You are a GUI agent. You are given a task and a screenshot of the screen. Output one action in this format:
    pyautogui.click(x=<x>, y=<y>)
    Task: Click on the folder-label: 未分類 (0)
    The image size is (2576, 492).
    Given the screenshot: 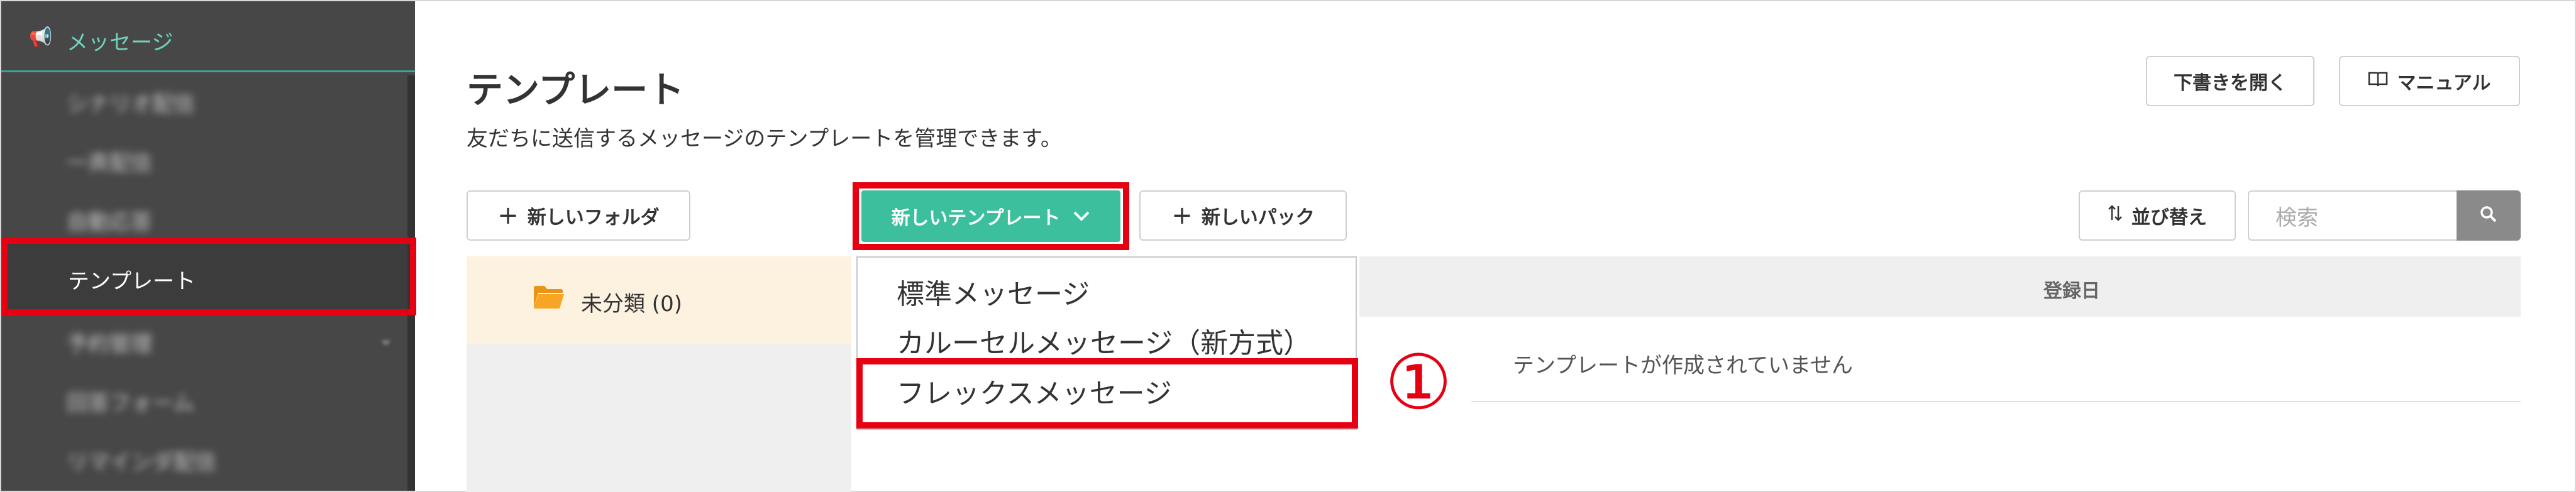 What is the action you would take?
    pyautogui.click(x=631, y=304)
    